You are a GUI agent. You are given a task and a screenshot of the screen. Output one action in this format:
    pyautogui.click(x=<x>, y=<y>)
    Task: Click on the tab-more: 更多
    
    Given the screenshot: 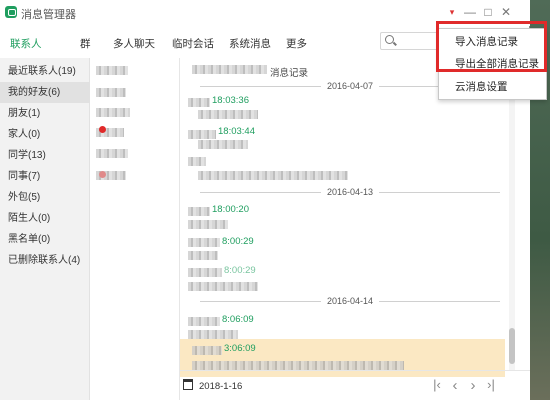 What is the action you would take?
    pyautogui.click(x=296, y=43)
    